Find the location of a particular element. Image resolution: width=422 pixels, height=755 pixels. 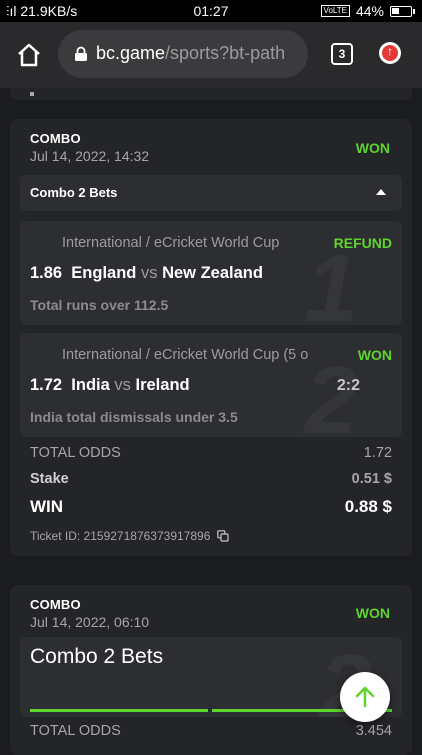

bet-market: Total runs over 112.5 is located at coordinates (99, 305).